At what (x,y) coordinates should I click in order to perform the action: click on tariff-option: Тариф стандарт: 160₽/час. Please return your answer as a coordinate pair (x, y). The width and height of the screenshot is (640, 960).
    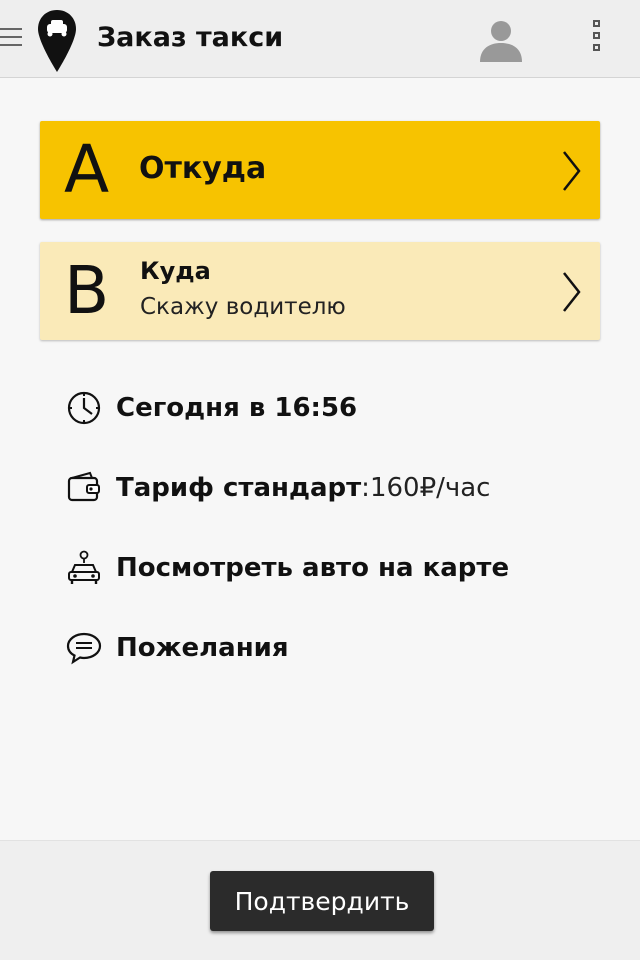
    Looking at the image, I should click on (278, 488).